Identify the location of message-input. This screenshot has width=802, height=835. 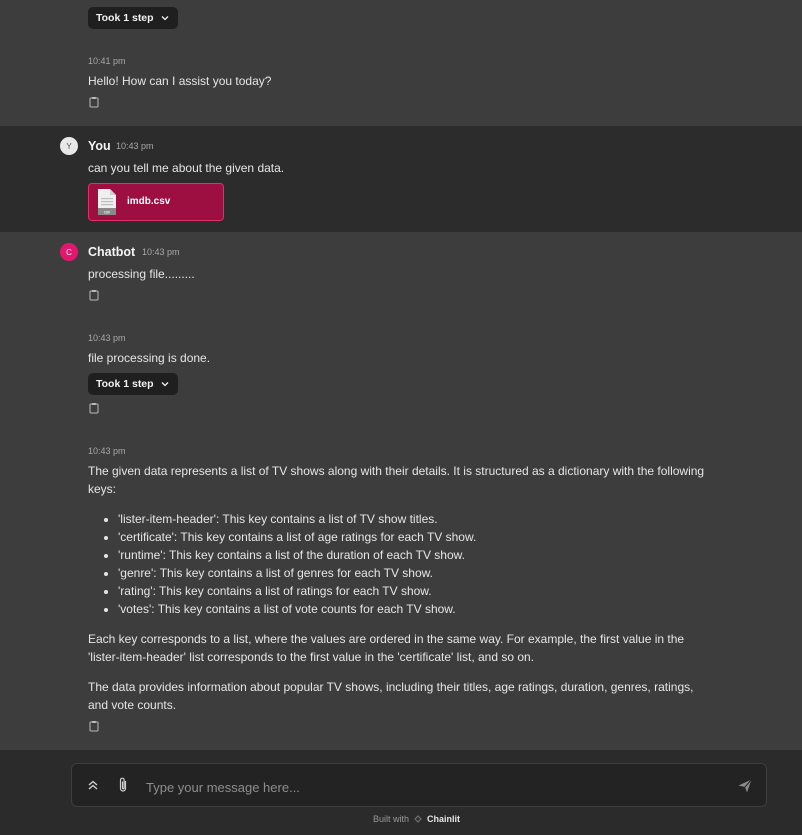
(426, 787).